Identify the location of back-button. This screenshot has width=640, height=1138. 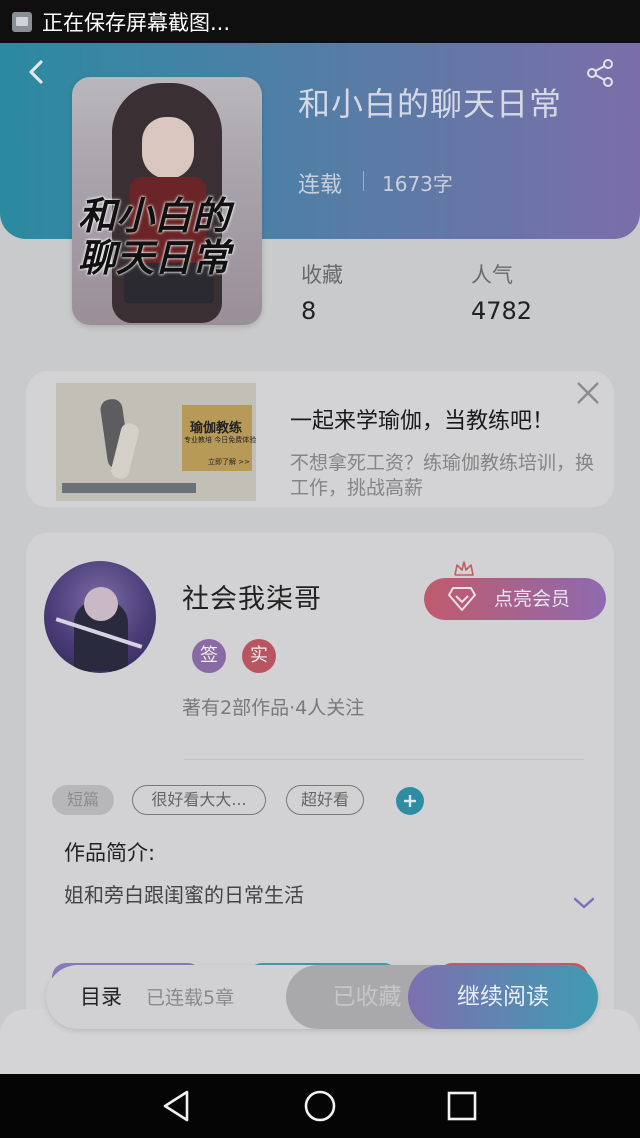
(37, 72).